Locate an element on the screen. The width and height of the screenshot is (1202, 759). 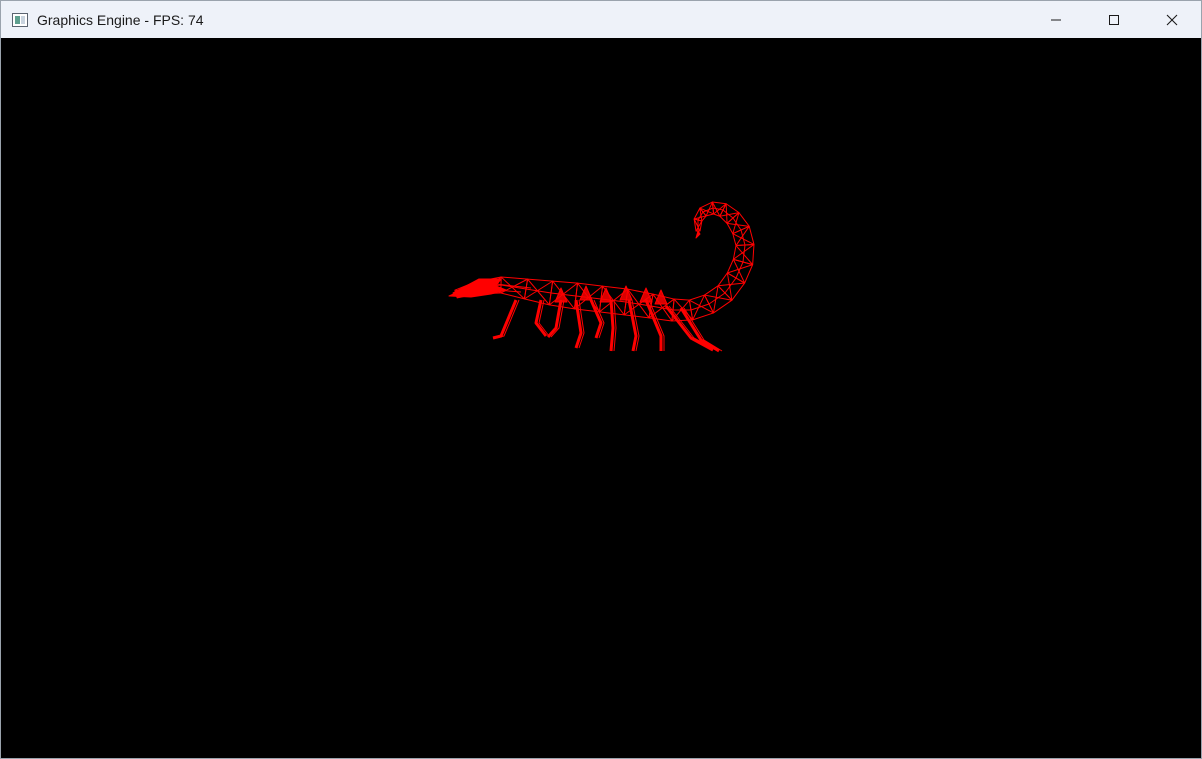
app-window-icon is located at coordinates (20, 19).